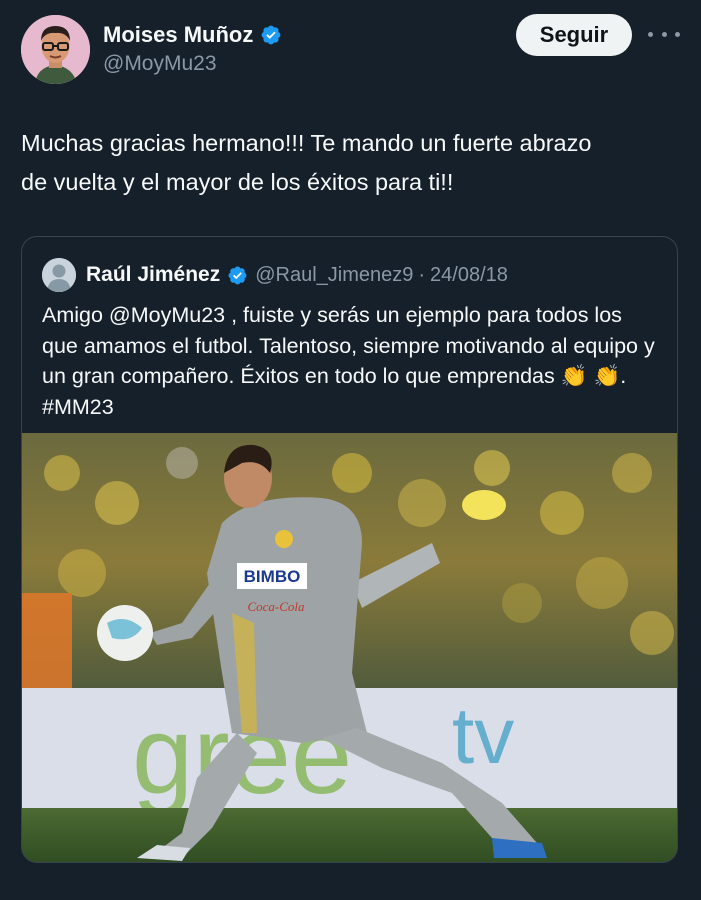 The width and height of the screenshot is (701, 900). Describe the element at coordinates (272, 576) in the screenshot. I see `jersey-sponsor: BIMBO` at that location.